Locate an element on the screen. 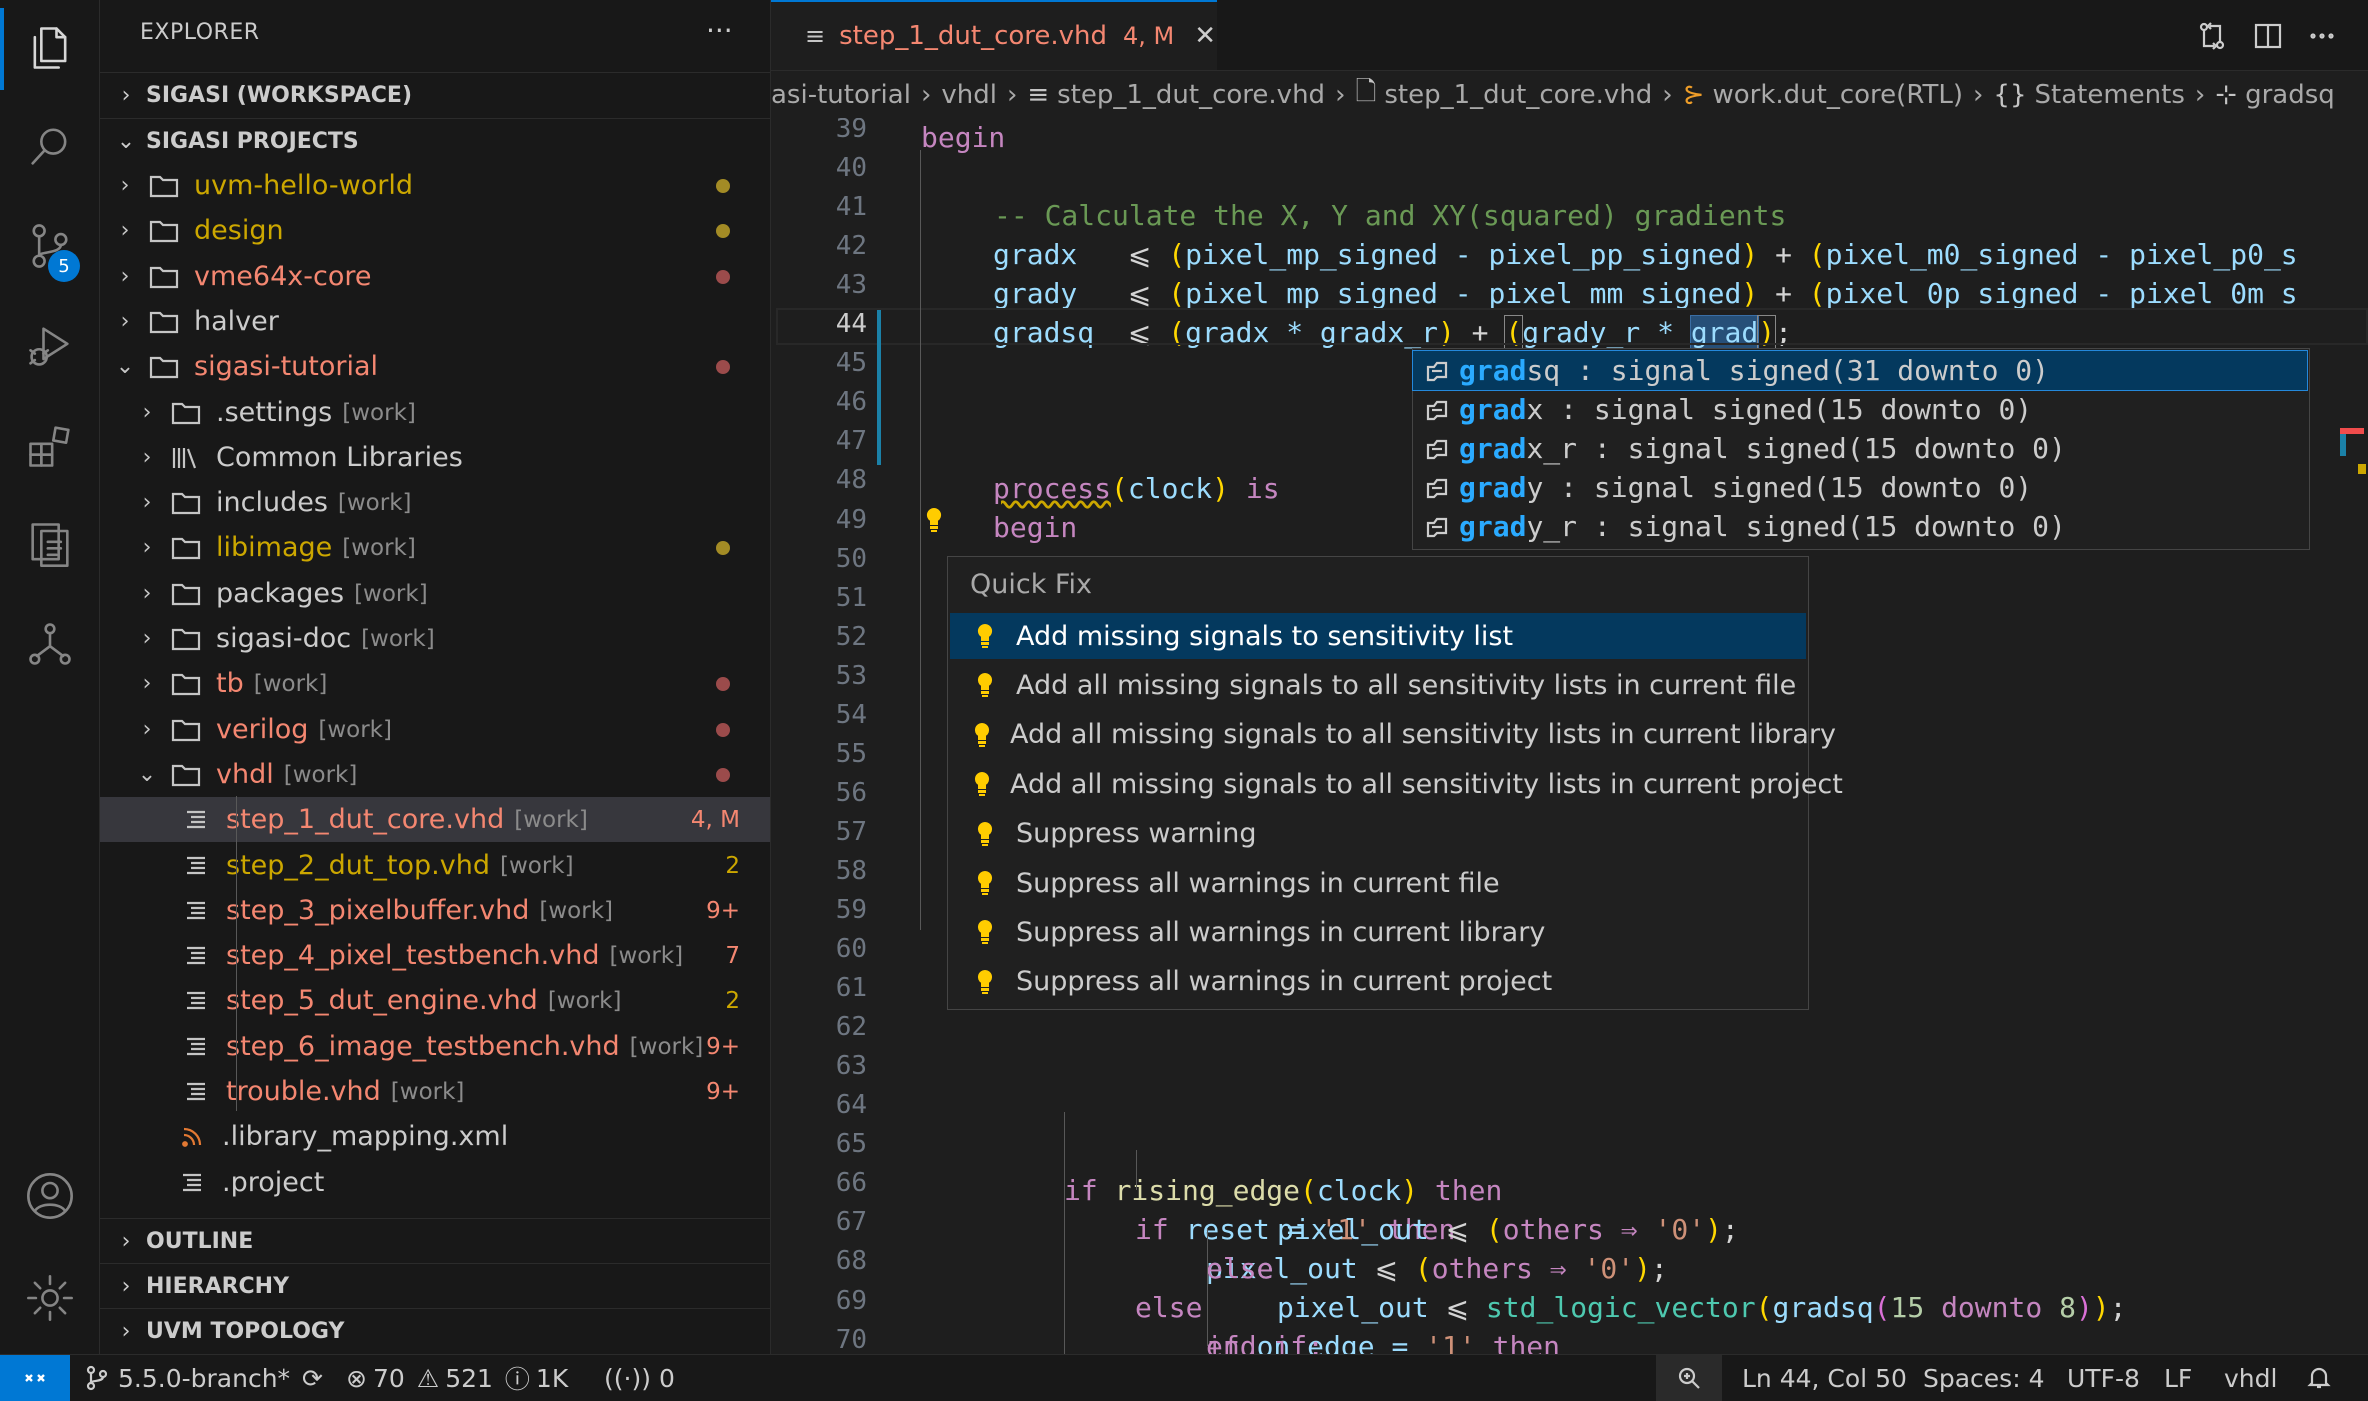 The image size is (2368, 1401). section-outline: › OUTLINE is located at coordinates (435, 1240).